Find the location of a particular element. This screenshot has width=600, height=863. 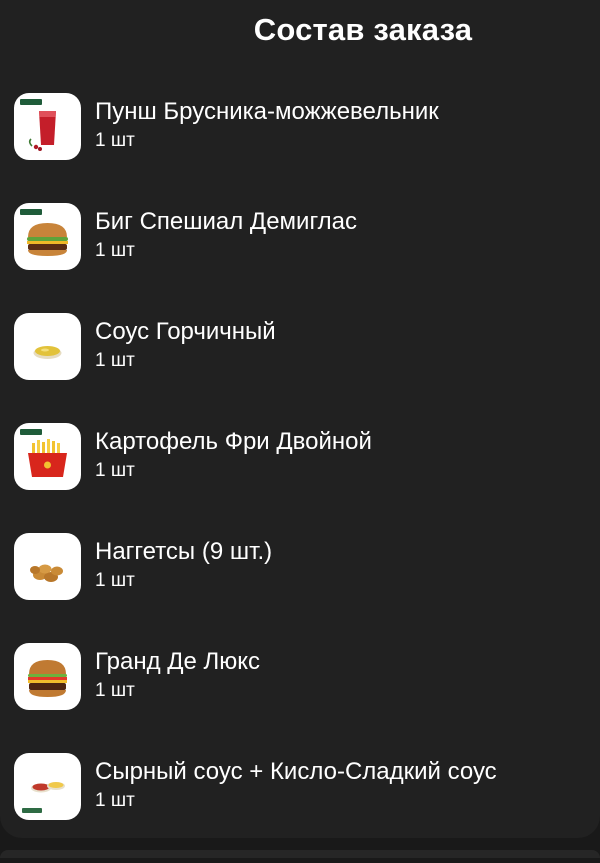

list-item: Соус Горчичный 1 шт is located at coordinates (307, 368).